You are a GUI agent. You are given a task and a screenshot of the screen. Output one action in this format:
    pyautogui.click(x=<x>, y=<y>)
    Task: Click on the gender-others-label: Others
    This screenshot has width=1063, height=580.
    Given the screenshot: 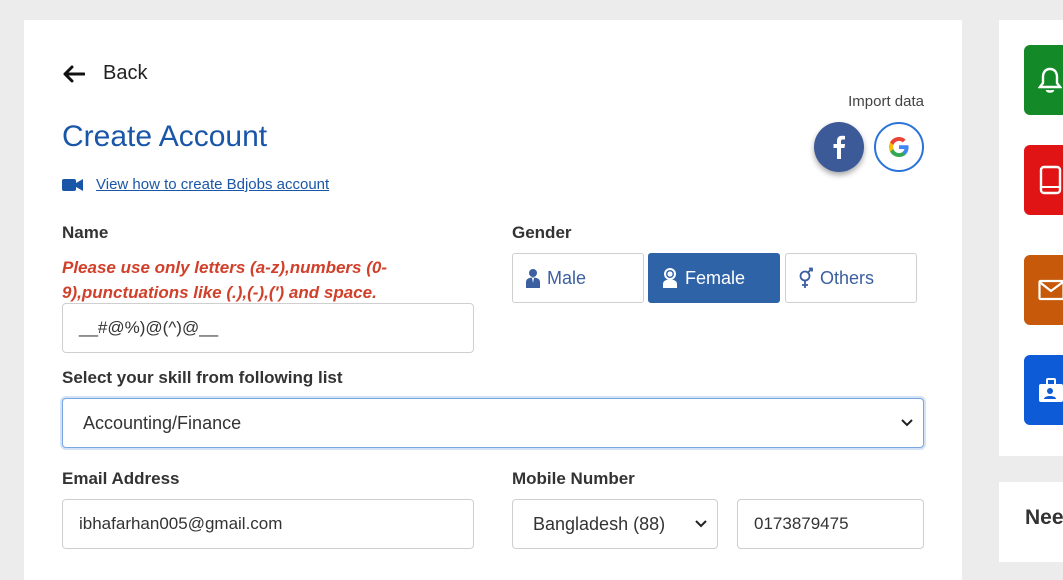 What is the action you would take?
    pyautogui.click(x=847, y=278)
    